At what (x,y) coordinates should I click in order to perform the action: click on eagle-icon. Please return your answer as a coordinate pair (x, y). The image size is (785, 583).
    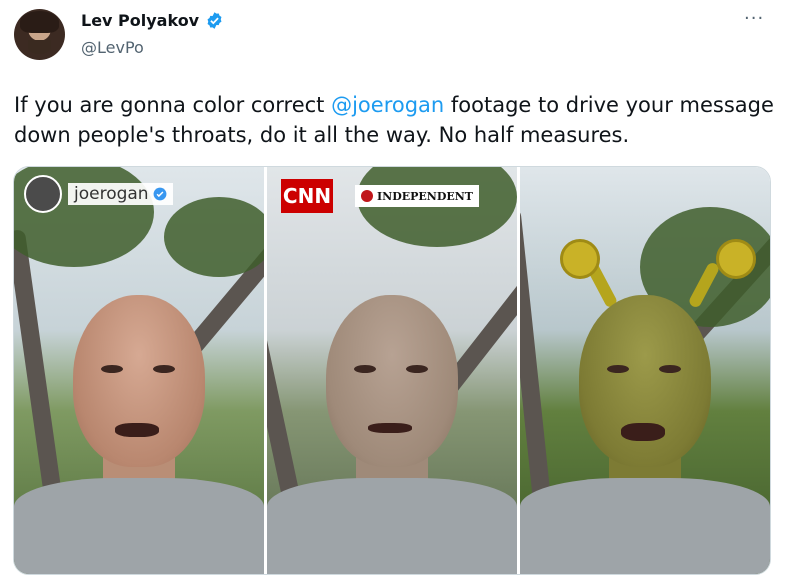
    Looking at the image, I should click on (367, 196).